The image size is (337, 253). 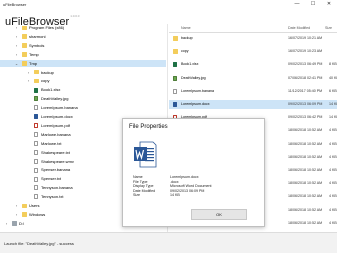 I want to click on tree-item: Book1.xlsx, so click(x=83, y=90).